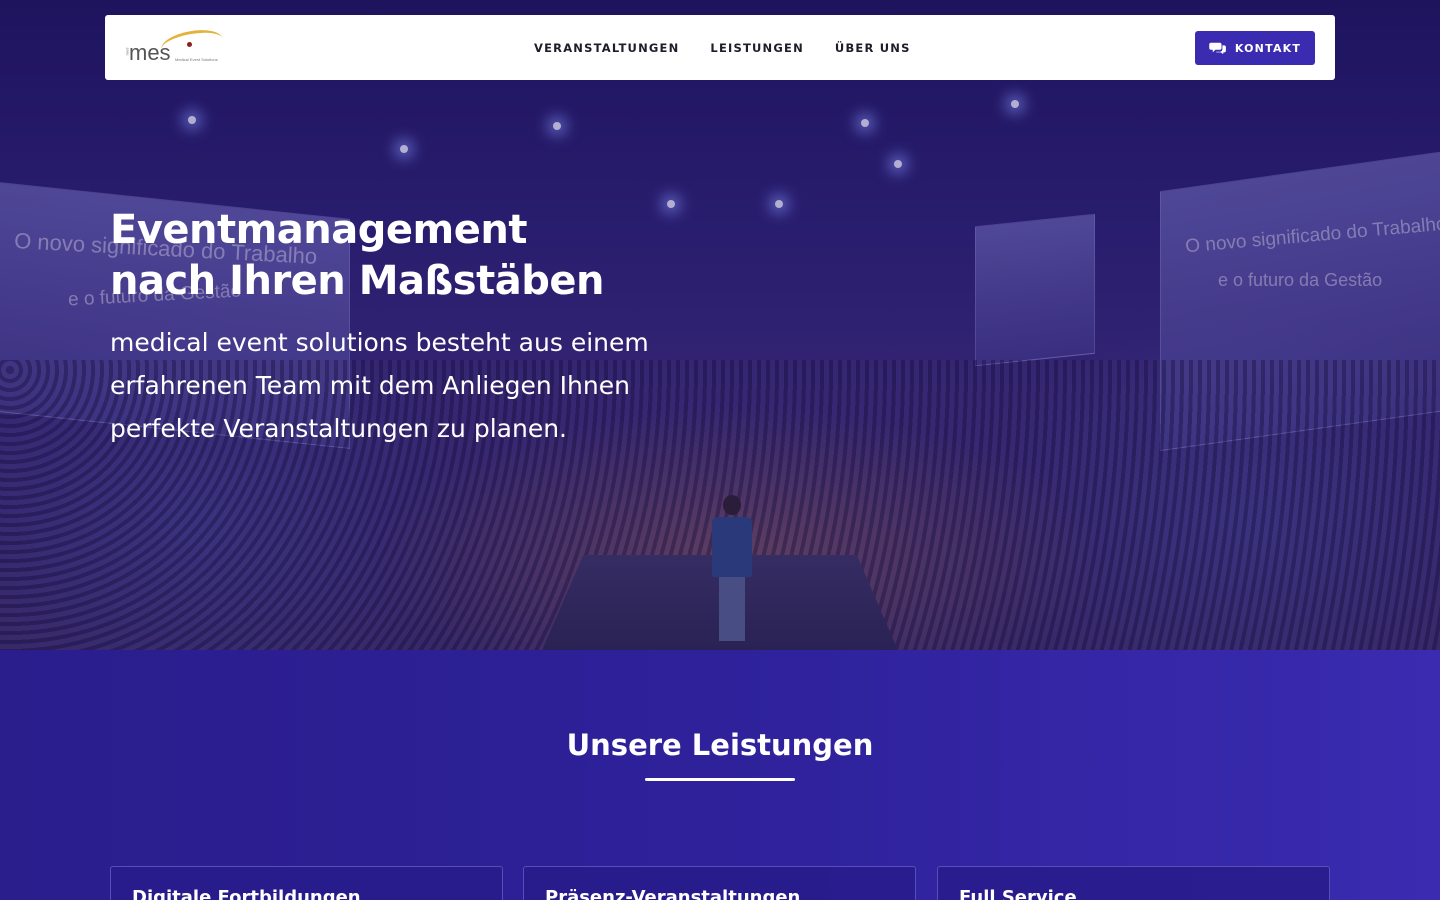 The image size is (1440, 900). I want to click on nav-link-ueber-uns: ÜBER UNS, so click(873, 48).